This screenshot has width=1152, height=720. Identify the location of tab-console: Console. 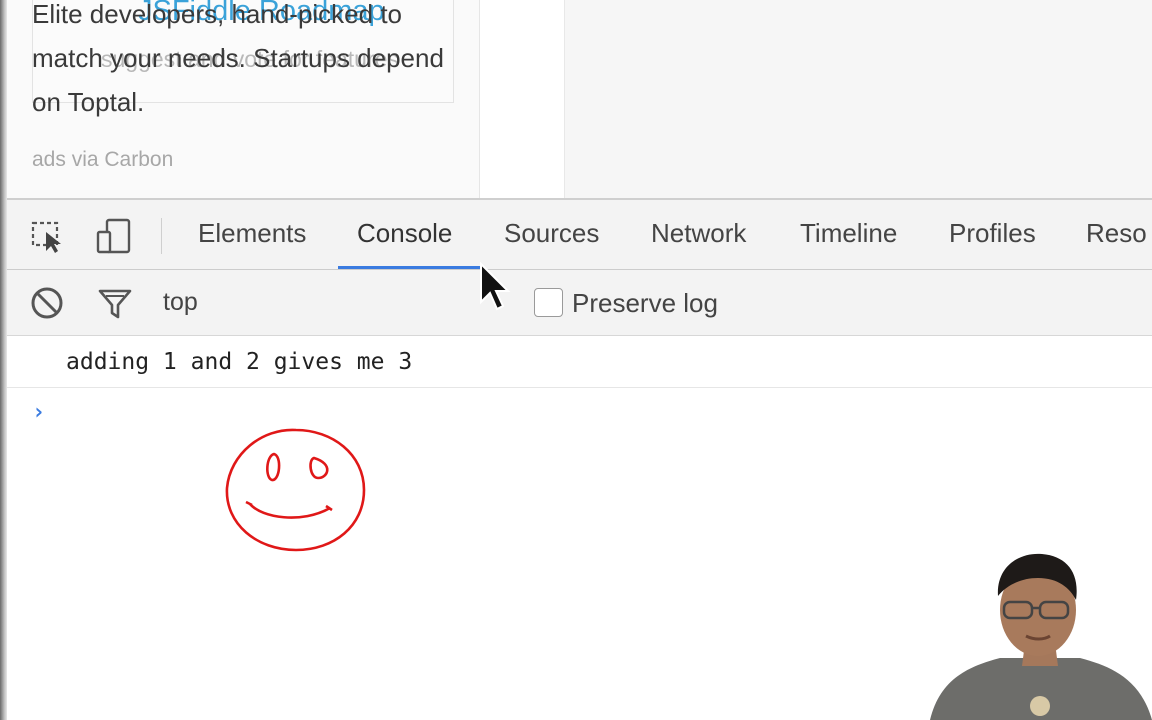
(404, 243).